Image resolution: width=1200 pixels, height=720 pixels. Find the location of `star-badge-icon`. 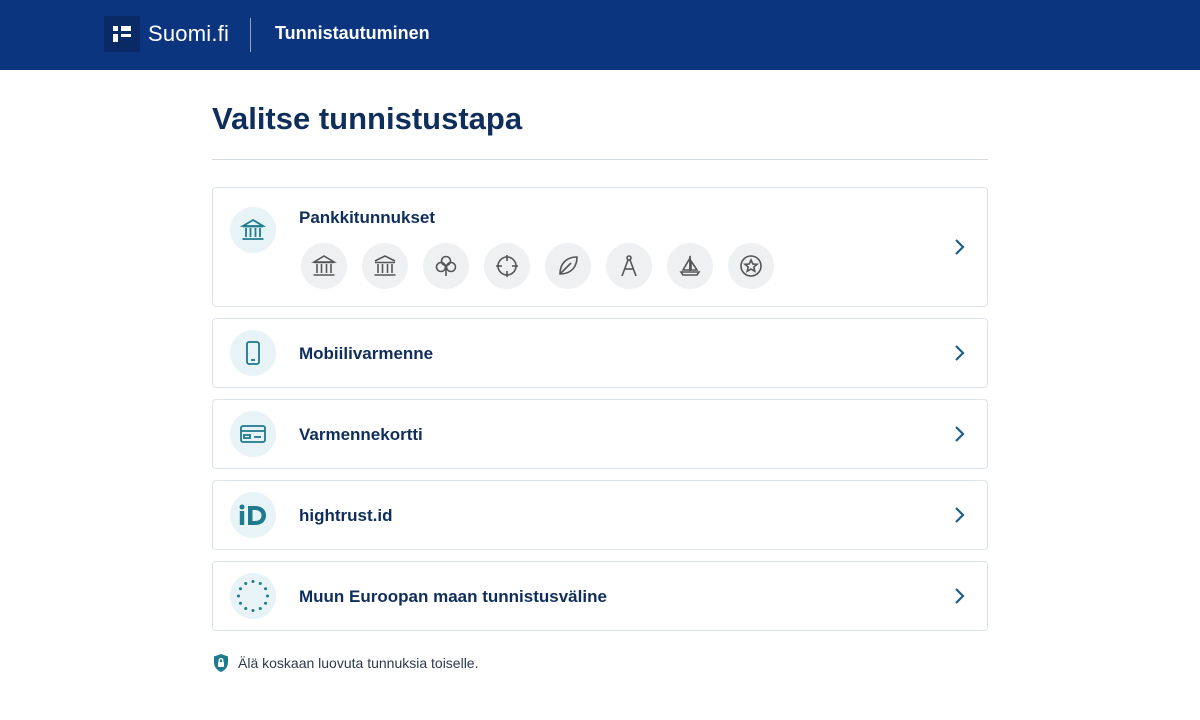

star-badge-icon is located at coordinates (751, 266).